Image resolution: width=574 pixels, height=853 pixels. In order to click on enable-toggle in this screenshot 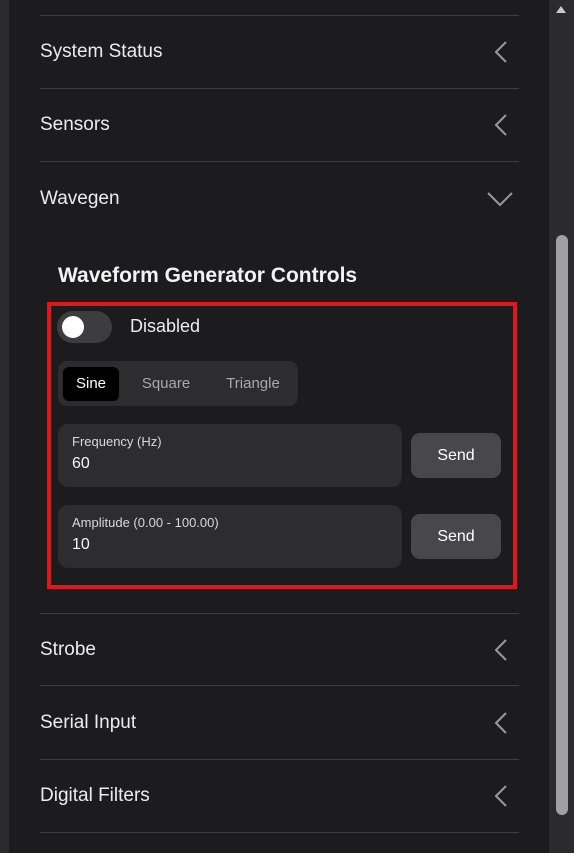, I will do `click(84, 327)`.